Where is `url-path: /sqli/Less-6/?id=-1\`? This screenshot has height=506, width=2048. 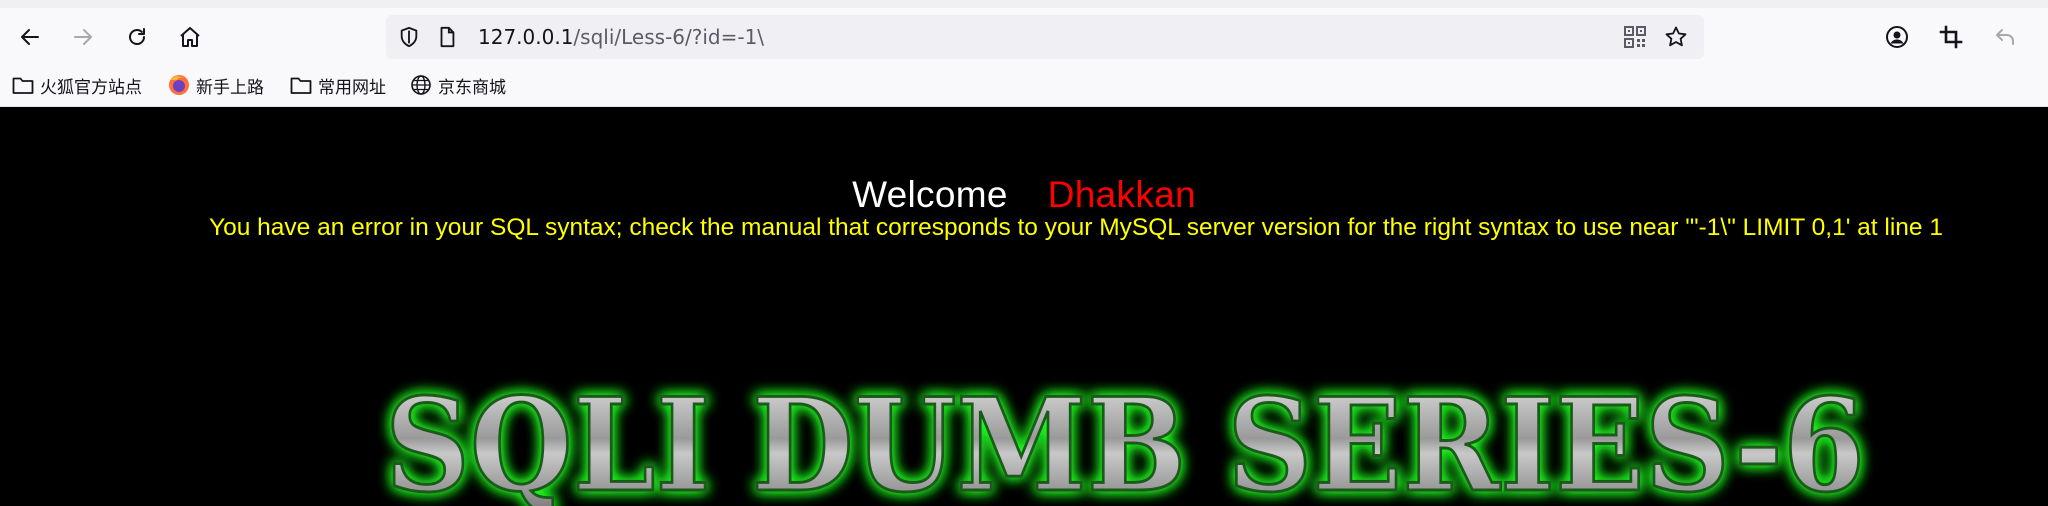
url-path: /sqli/Less-6/?id=-1\ is located at coordinates (669, 37).